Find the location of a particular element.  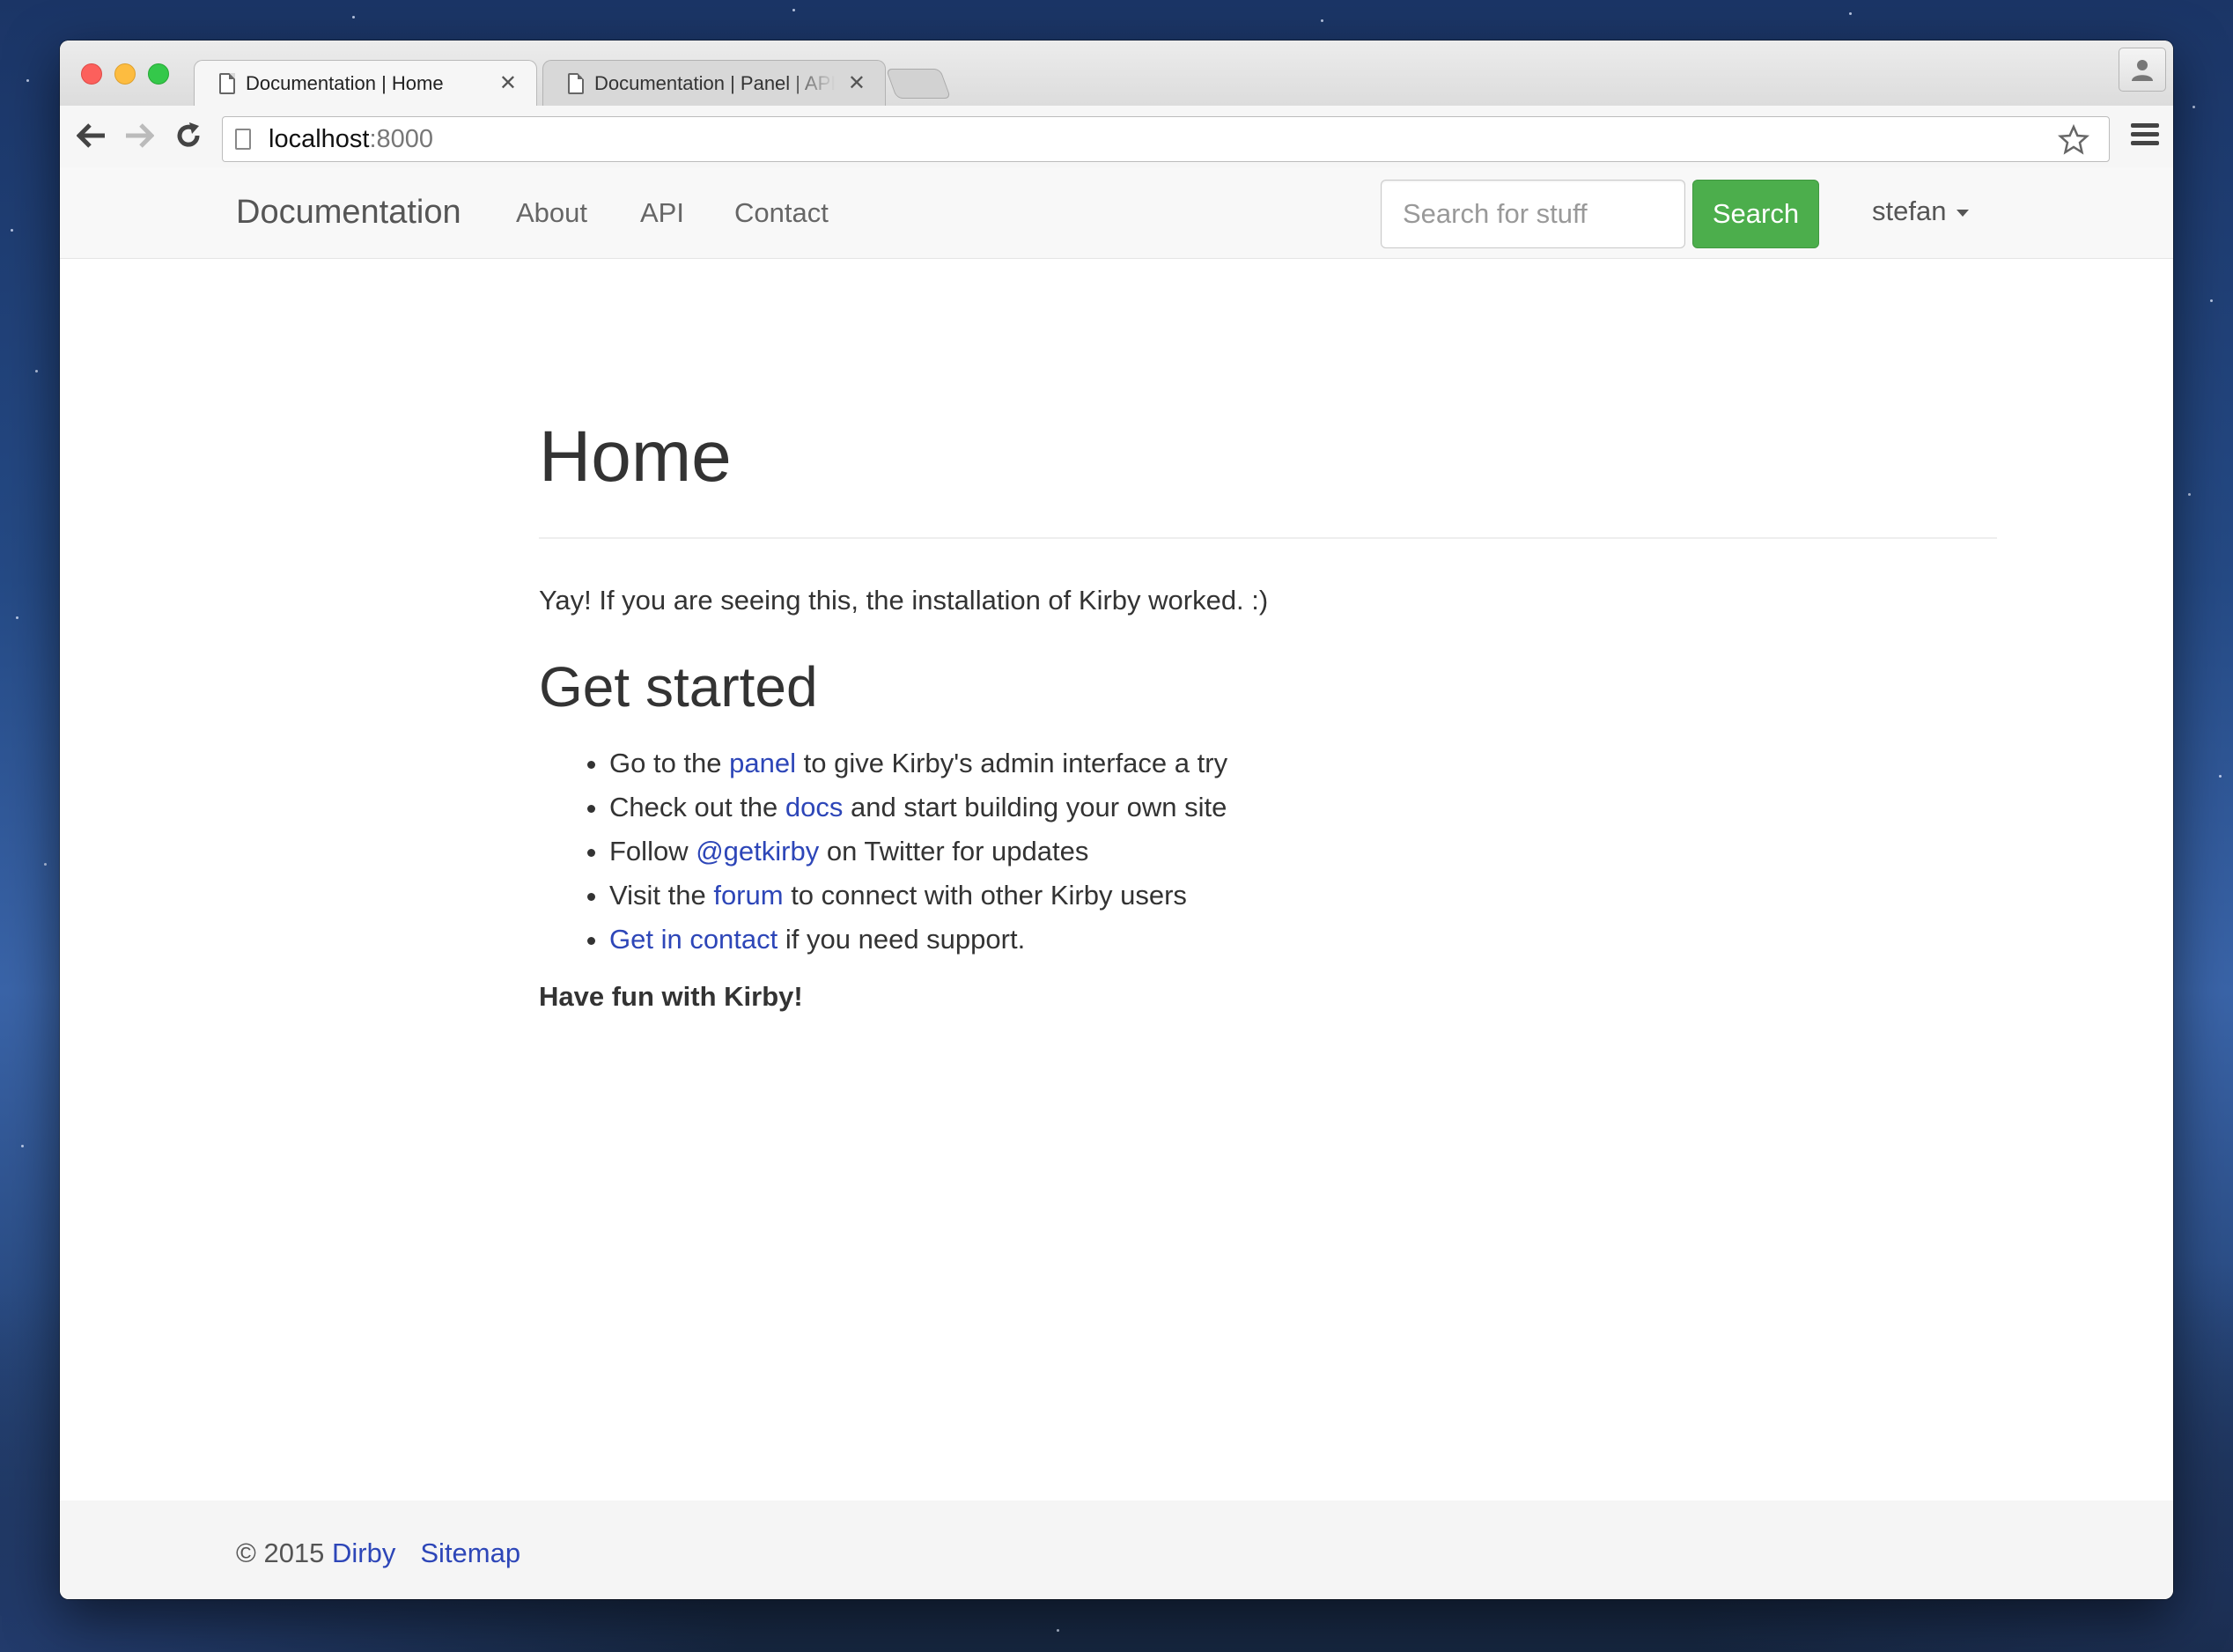

new-tab-button is located at coordinates (918, 84).